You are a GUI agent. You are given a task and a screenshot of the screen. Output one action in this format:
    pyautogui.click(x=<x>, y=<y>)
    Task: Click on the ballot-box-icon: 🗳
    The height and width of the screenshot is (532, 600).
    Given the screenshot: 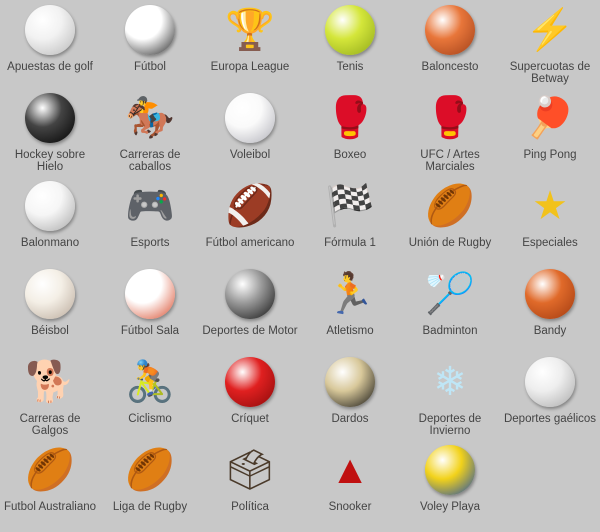 What is the action you would take?
    pyautogui.click(x=250, y=470)
    